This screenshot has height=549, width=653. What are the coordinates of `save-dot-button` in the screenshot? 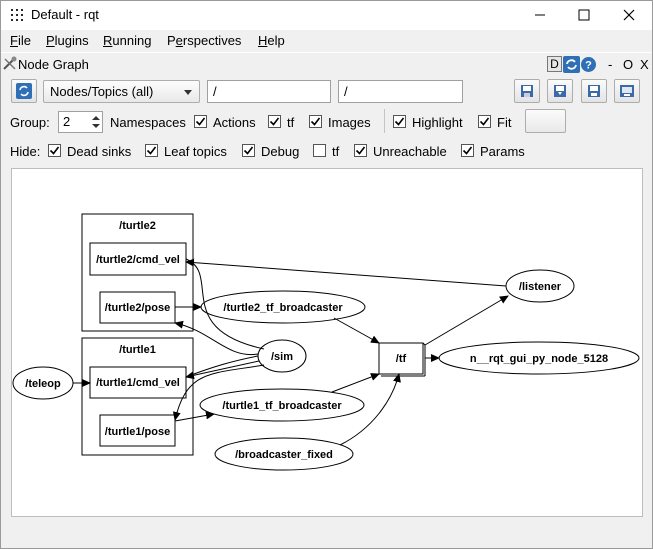 It's located at (560, 91).